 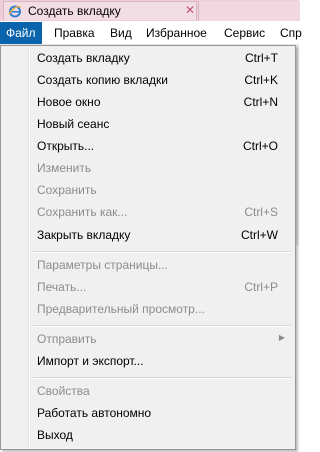 I want to click on menu-item-label: Выход, so click(x=55, y=435).